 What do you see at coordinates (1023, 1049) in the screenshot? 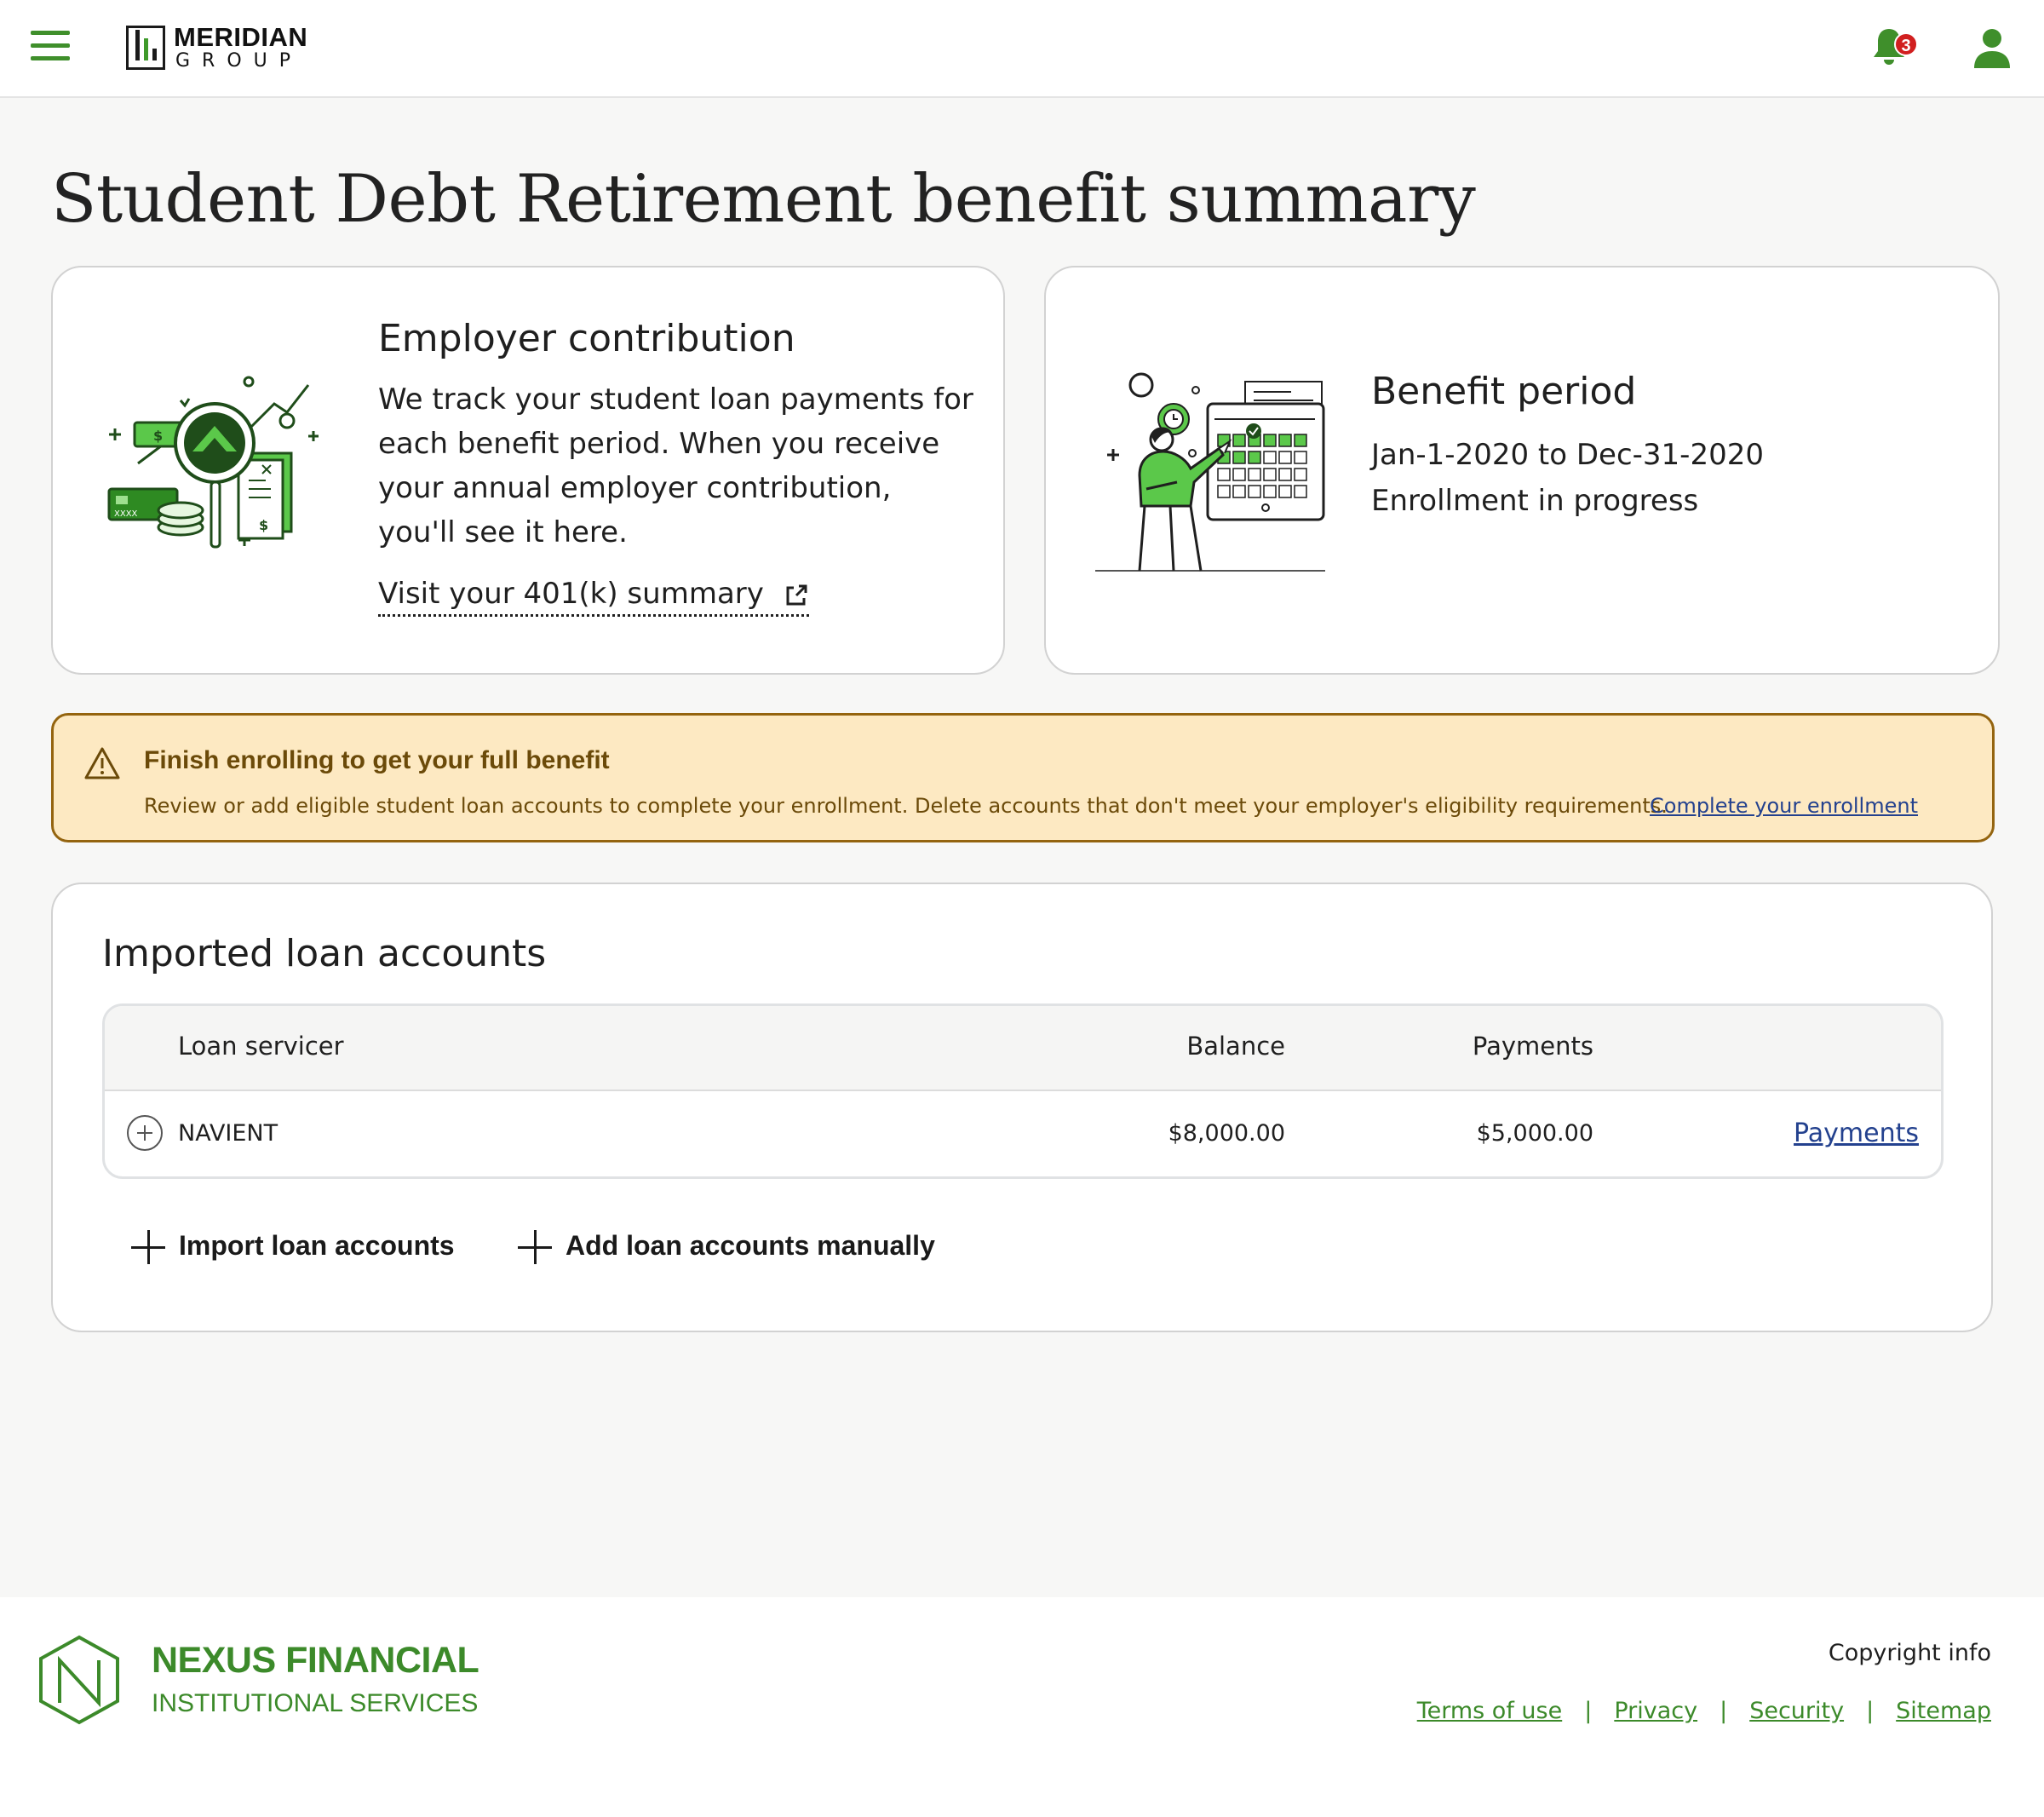
I see `table-header-row: Loan servicer Balance Payments` at bounding box center [1023, 1049].